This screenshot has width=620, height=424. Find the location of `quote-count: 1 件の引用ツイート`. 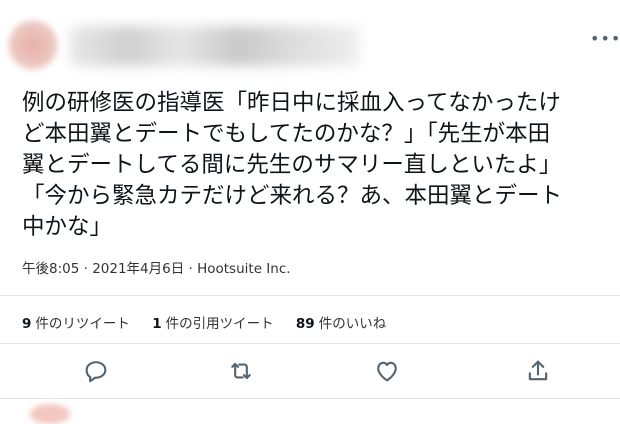

quote-count: 1 件の引用ツイート is located at coordinates (212, 322).